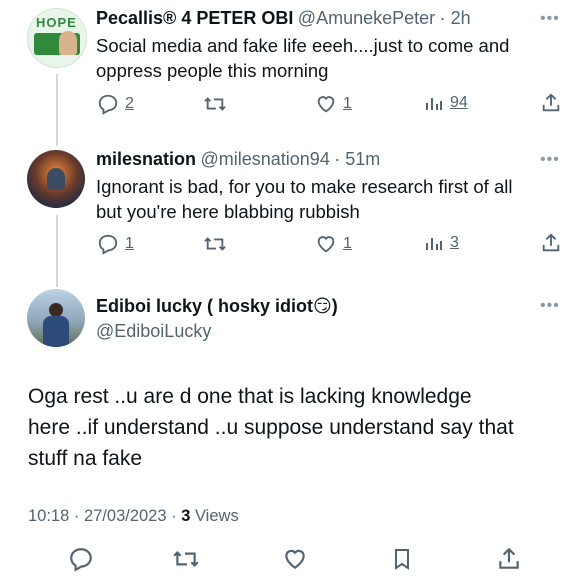  I want to click on reply-button: 2, so click(115, 104).